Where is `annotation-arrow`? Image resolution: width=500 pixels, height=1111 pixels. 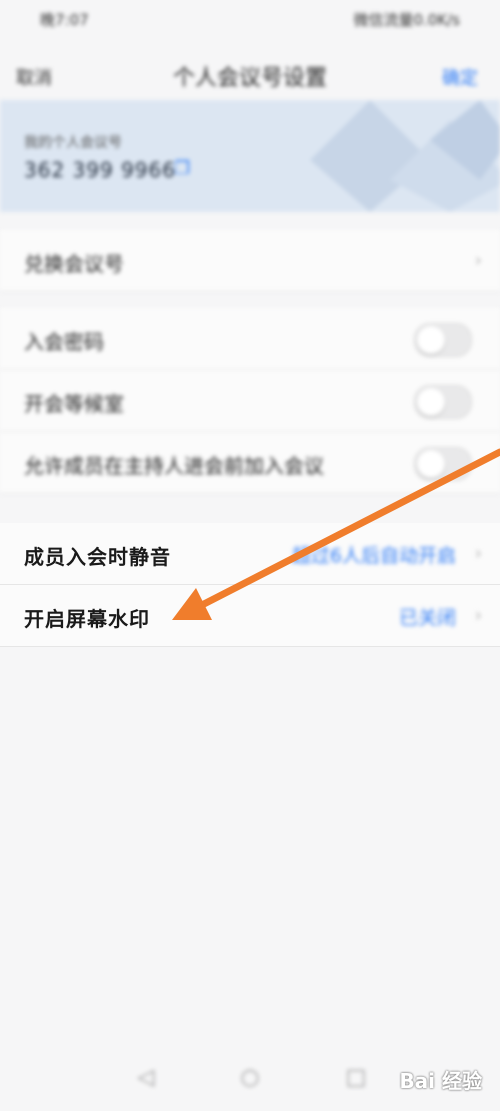
annotation-arrow is located at coordinates (336, 534).